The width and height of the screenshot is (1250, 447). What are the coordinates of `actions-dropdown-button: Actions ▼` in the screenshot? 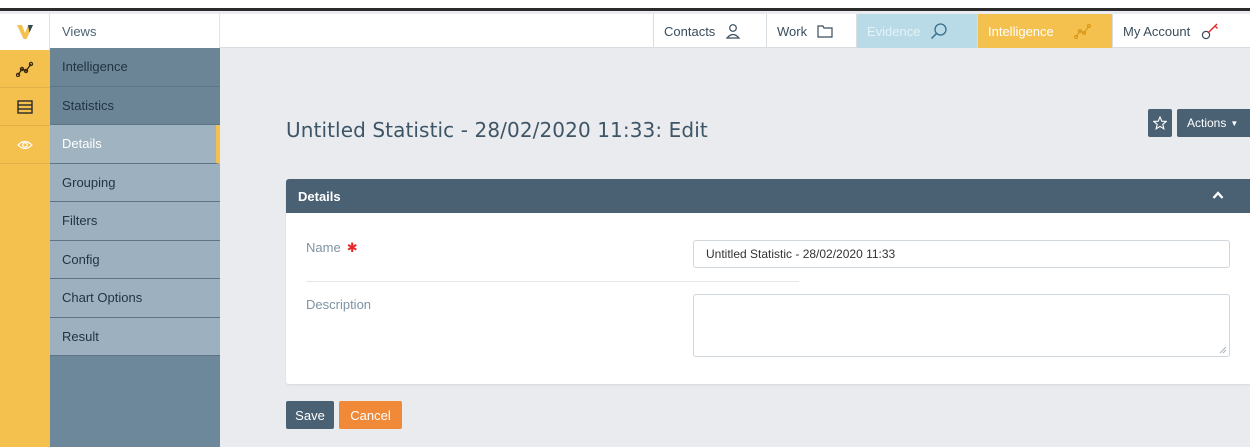 It's located at (1213, 123).